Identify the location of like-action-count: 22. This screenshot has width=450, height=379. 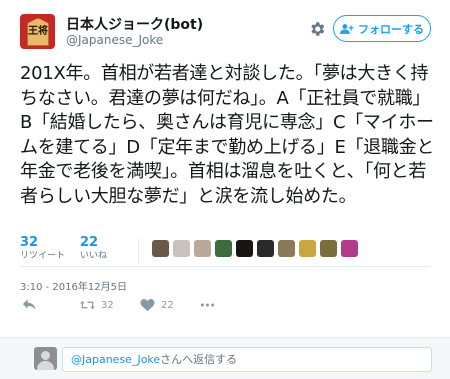
(167, 305).